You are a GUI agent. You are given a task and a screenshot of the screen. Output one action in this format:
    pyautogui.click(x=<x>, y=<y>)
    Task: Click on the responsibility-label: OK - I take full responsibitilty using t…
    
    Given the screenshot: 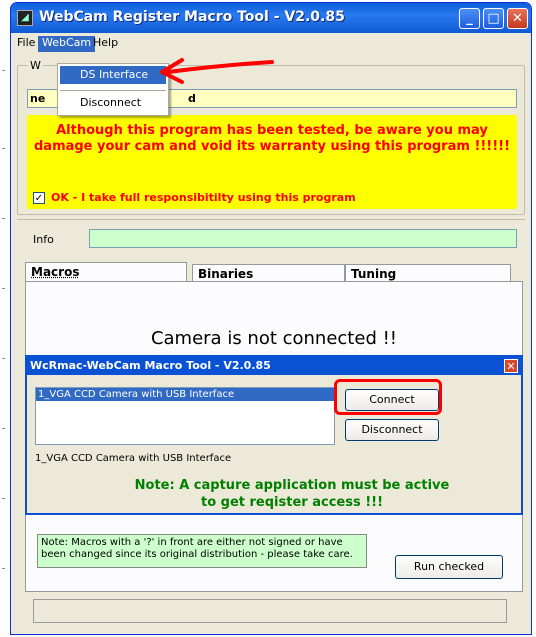 What is the action you would take?
    pyautogui.click(x=203, y=197)
    